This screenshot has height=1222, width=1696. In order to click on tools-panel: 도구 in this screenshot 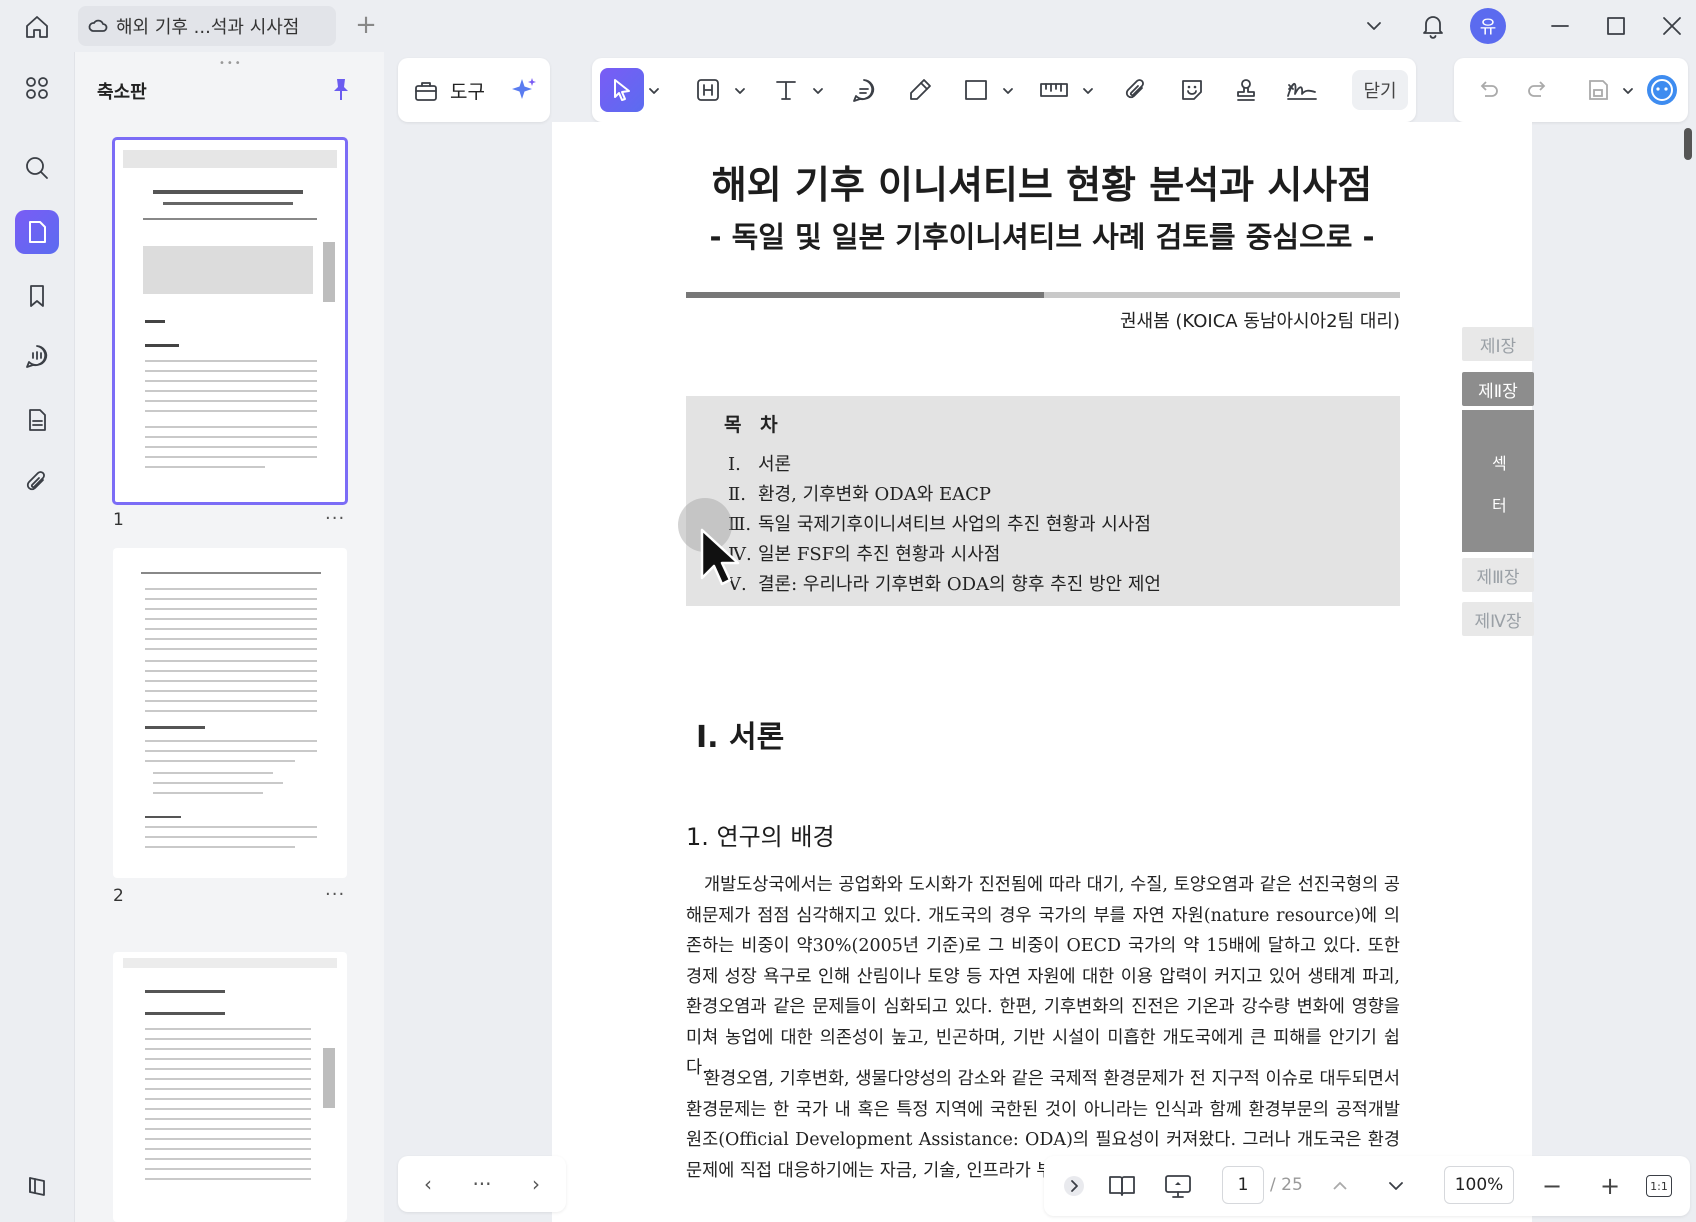, I will do `click(474, 90)`.